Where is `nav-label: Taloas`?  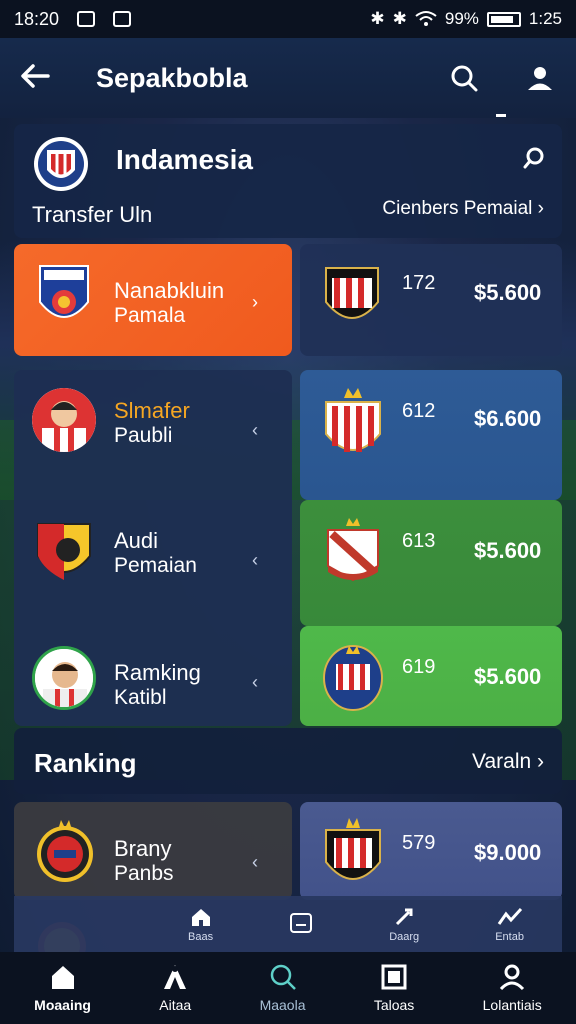
nav-label: Taloas is located at coordinates (394, 1005).